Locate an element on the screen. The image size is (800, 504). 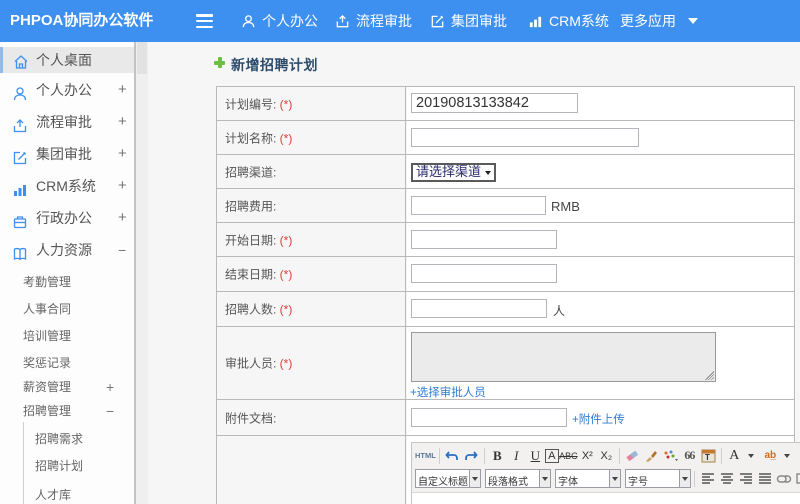
svg-text: T is located at coordinates (707, 457).